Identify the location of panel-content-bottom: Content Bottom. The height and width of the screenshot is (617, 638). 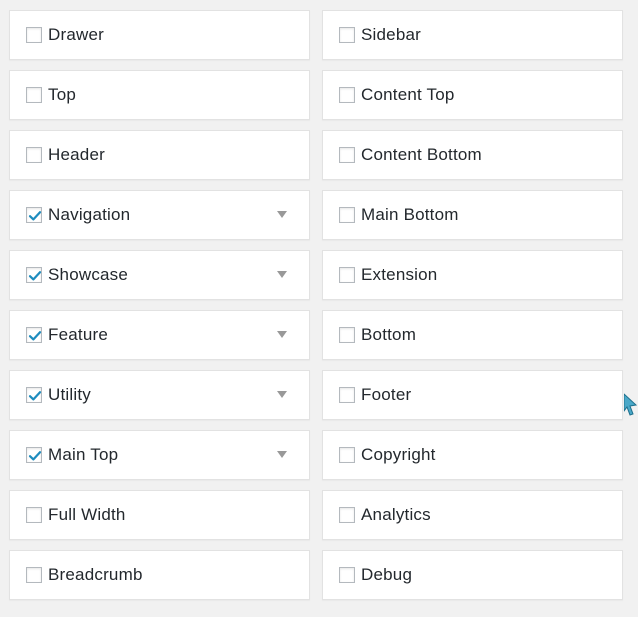
(472, 155).